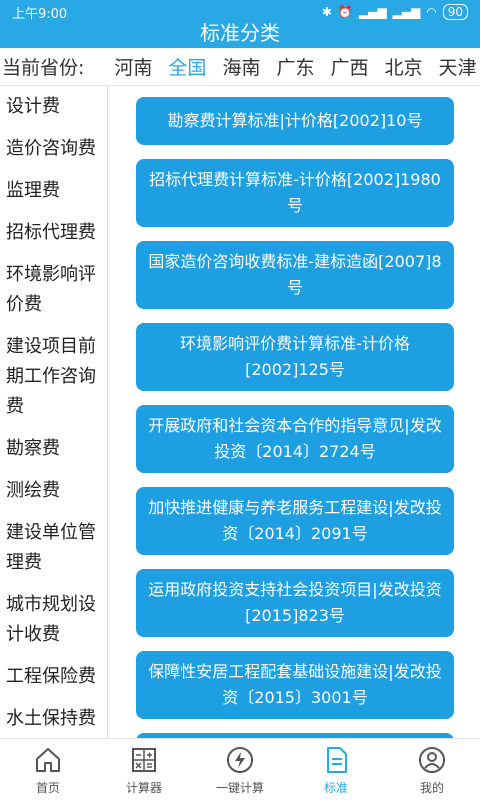 Image resolution: width=480 pixels, height=800 pixels. What do you see at coordinates (406, 12) in the screenshot?
I see `signal-icon-2: ▂▄▆` at bounding box center [406, 12].